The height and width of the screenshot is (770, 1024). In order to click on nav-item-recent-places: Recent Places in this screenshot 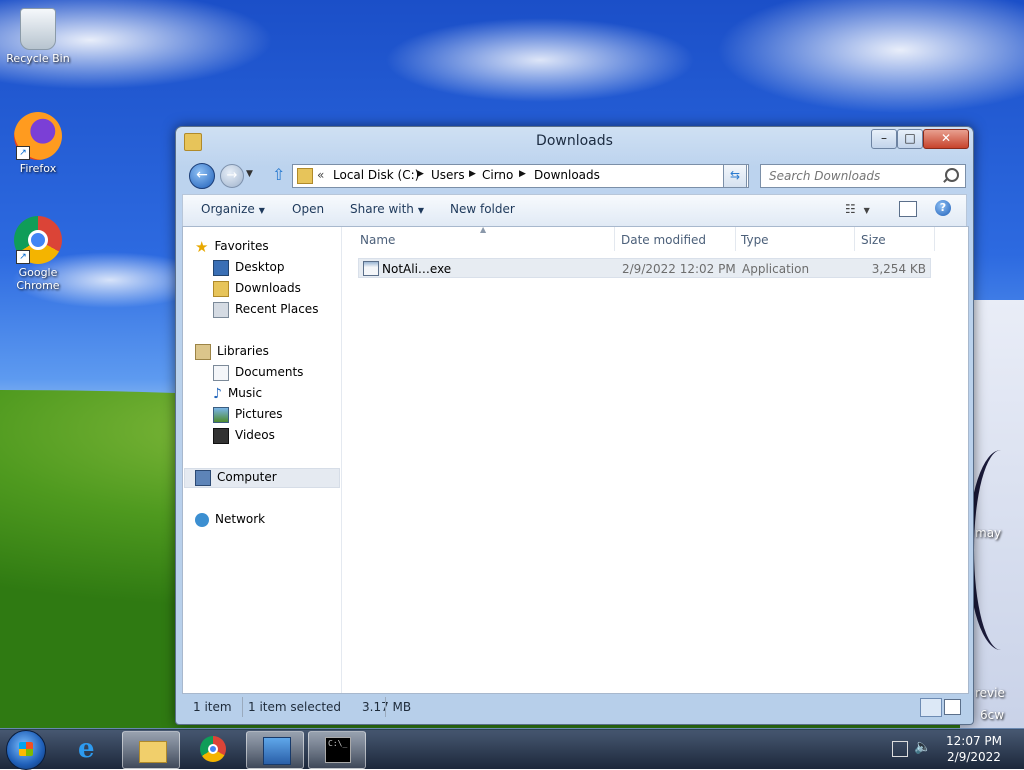, I will do `click(265, 309)`.